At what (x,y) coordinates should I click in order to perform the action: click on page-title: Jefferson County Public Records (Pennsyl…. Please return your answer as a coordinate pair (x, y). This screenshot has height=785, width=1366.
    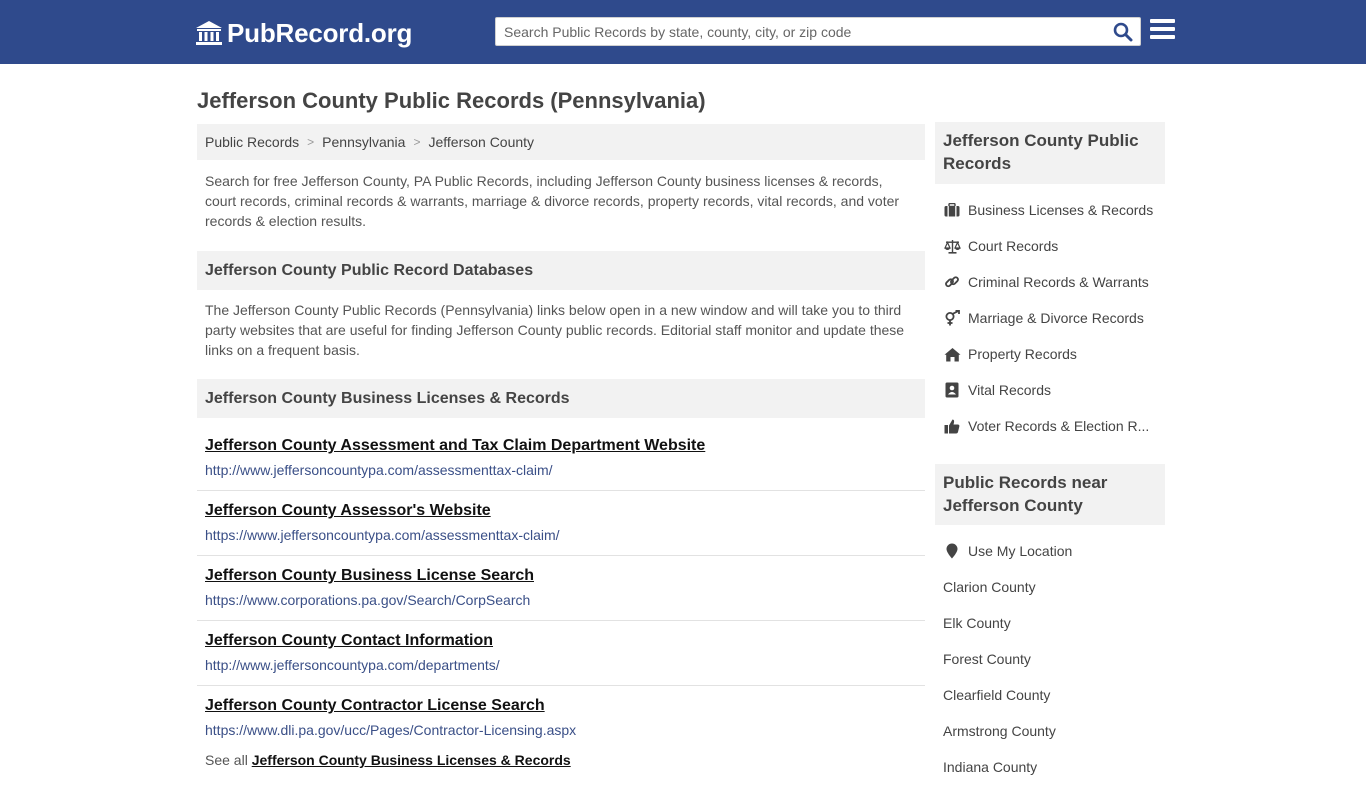
    Looking at the image, I should click on (451, 100).